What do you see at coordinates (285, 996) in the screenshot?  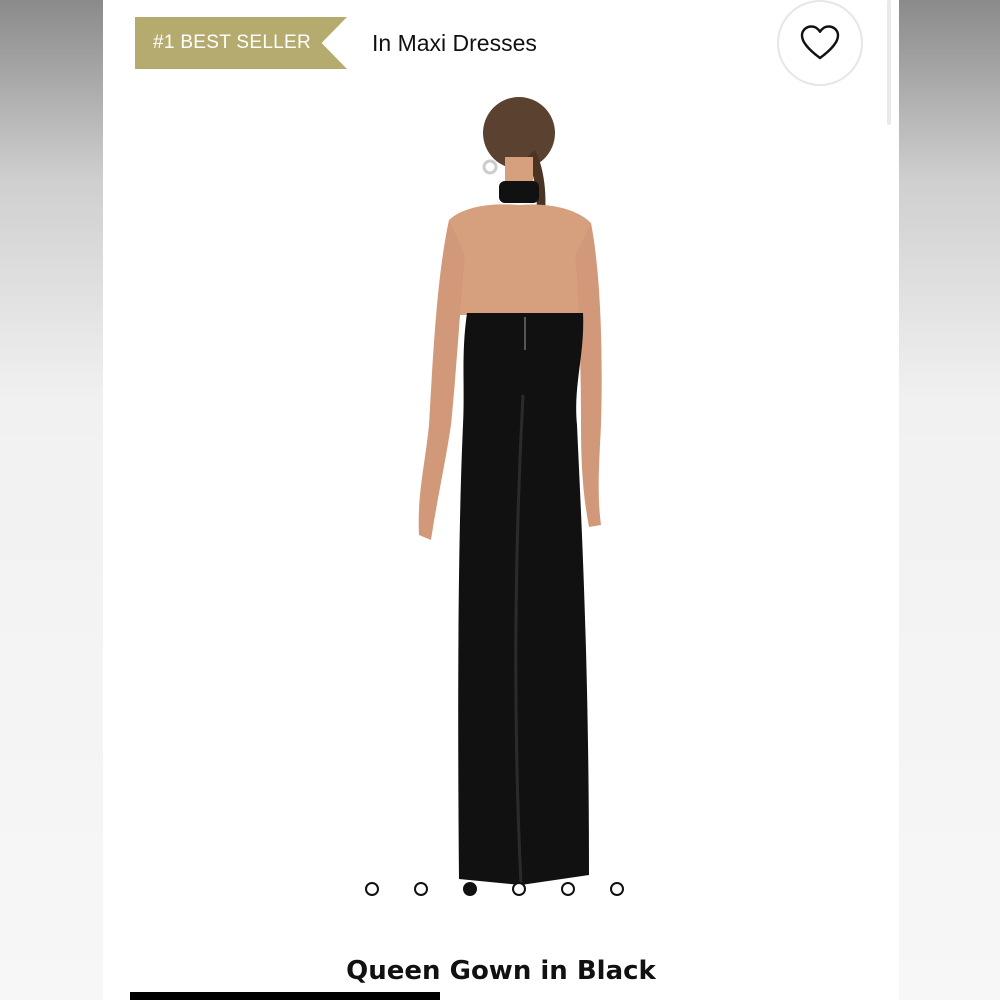 I see `promo-bar` at bounding box center [285, 996].